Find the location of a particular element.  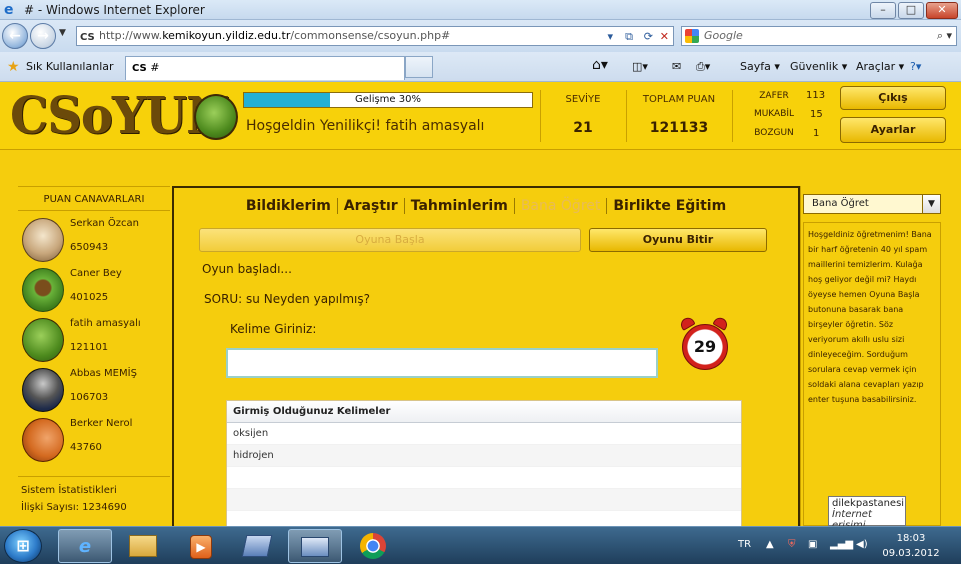

question-text: SORU: su Neyden yapılmış? is located at coordinates (287, 299).